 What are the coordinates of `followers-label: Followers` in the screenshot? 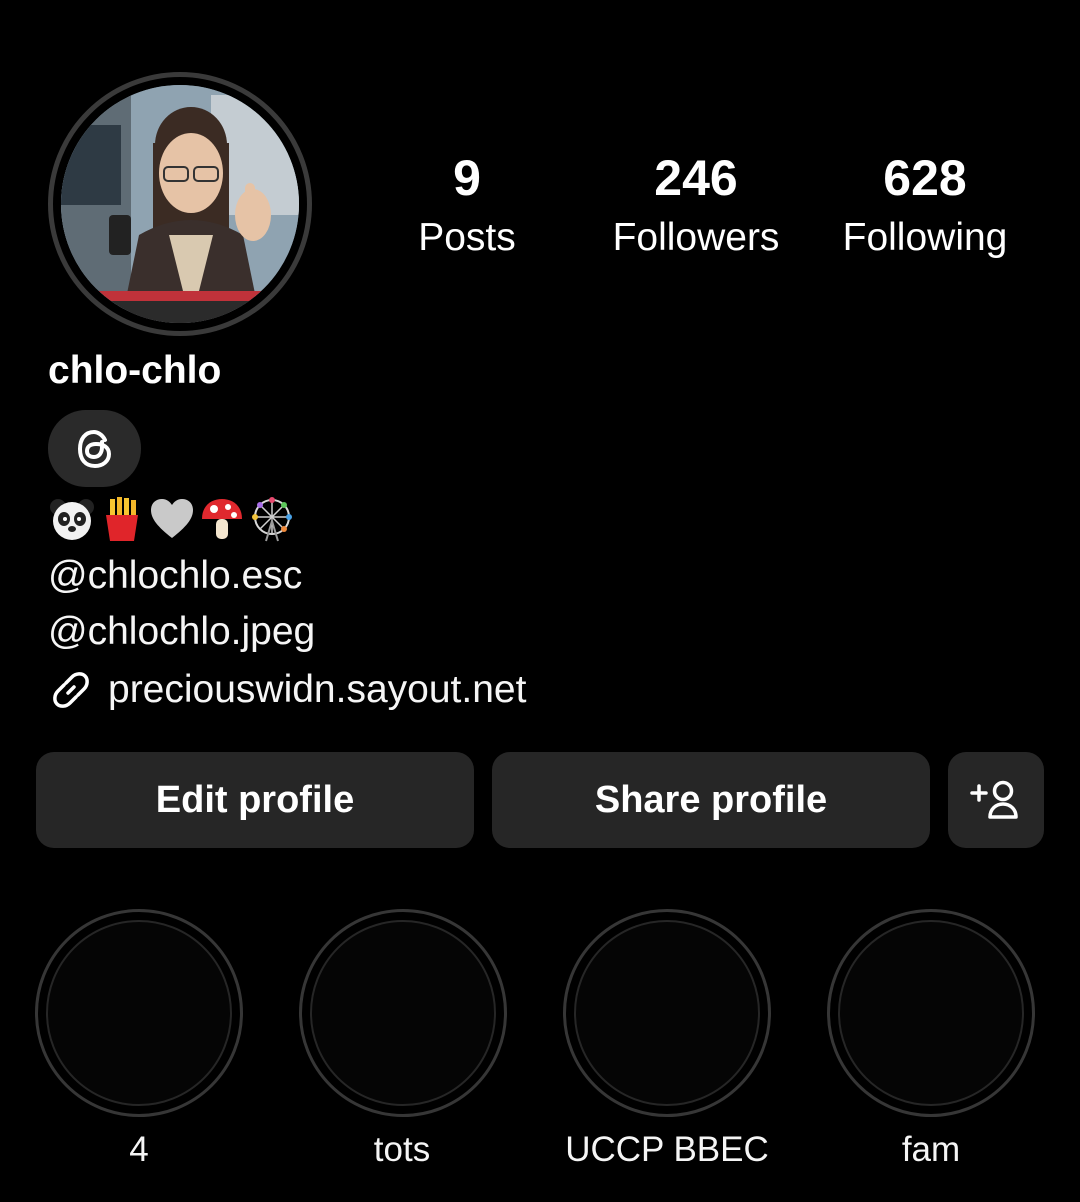 It's located at (696, 237).